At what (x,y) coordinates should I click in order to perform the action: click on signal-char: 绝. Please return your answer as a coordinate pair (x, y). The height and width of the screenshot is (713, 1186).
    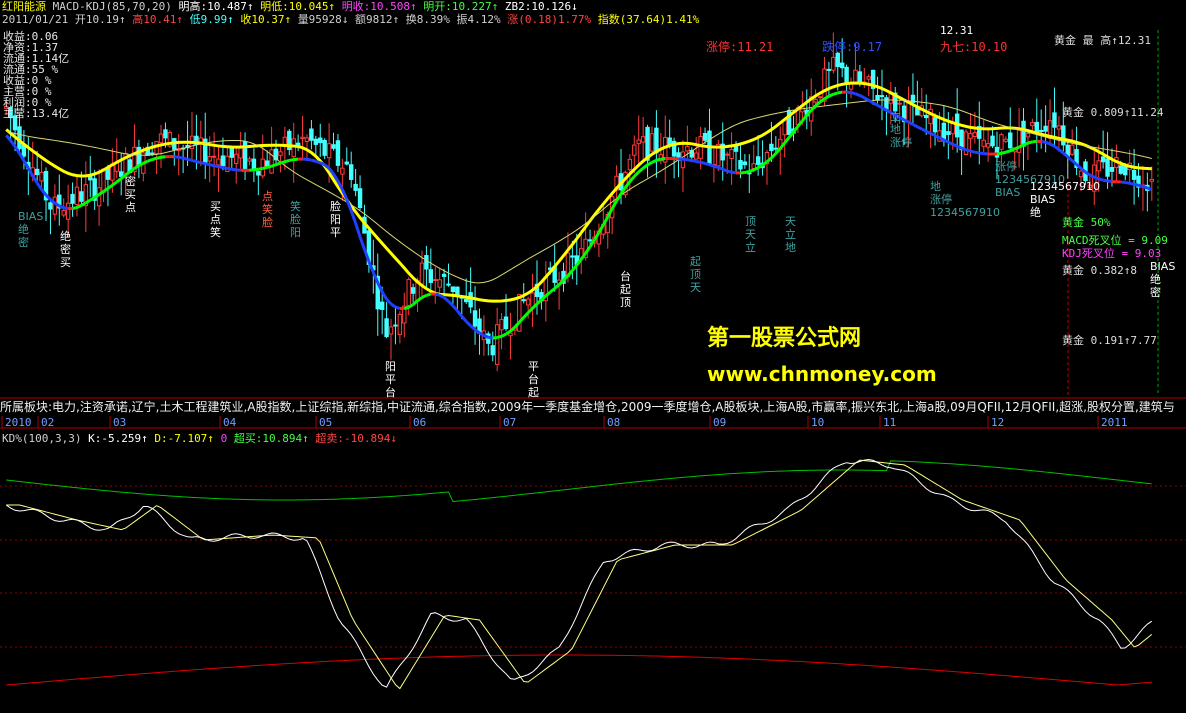
    Looking at the image, I should click on (65, 236).